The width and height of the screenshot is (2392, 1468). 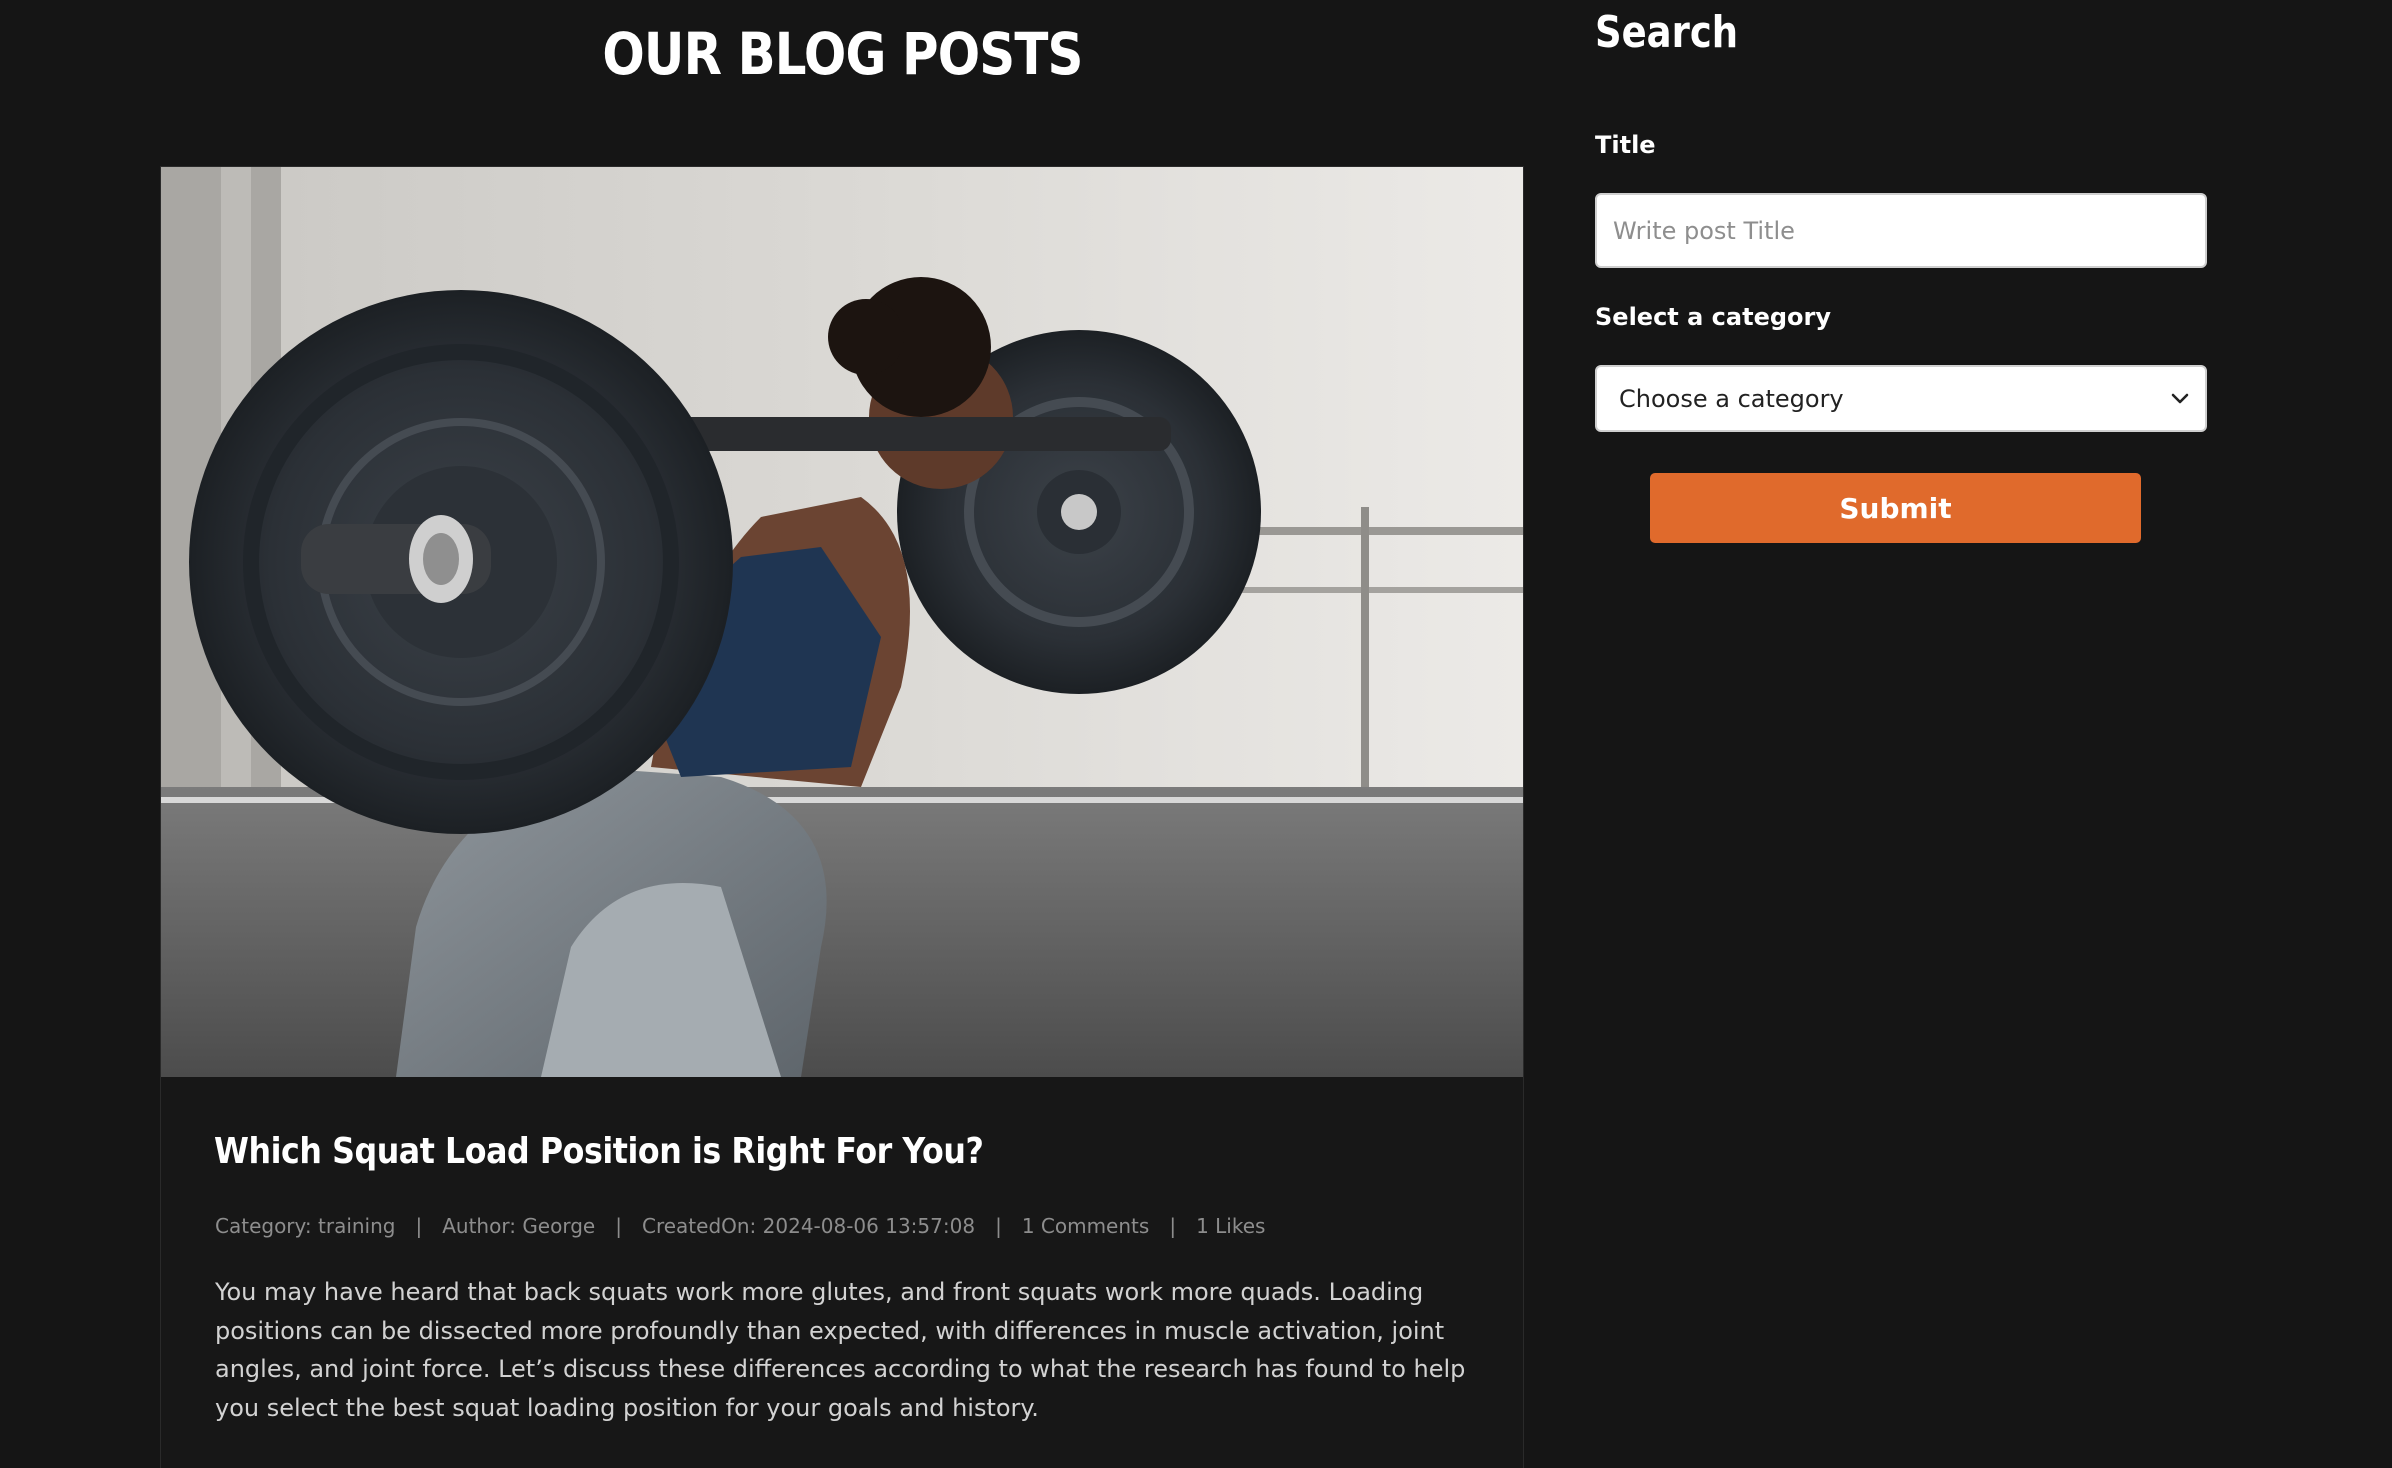 I want to click on category-select-value: Choose a category, so click(x=1731, y=398).